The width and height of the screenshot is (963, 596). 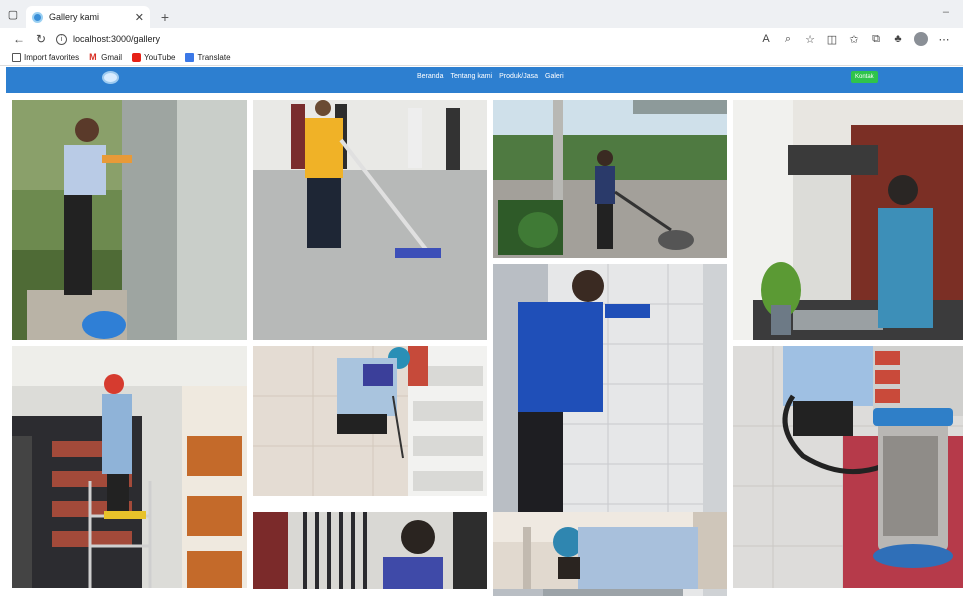 I want to click on nav-link-galeri: Galeri, so click(x=554, y=76).